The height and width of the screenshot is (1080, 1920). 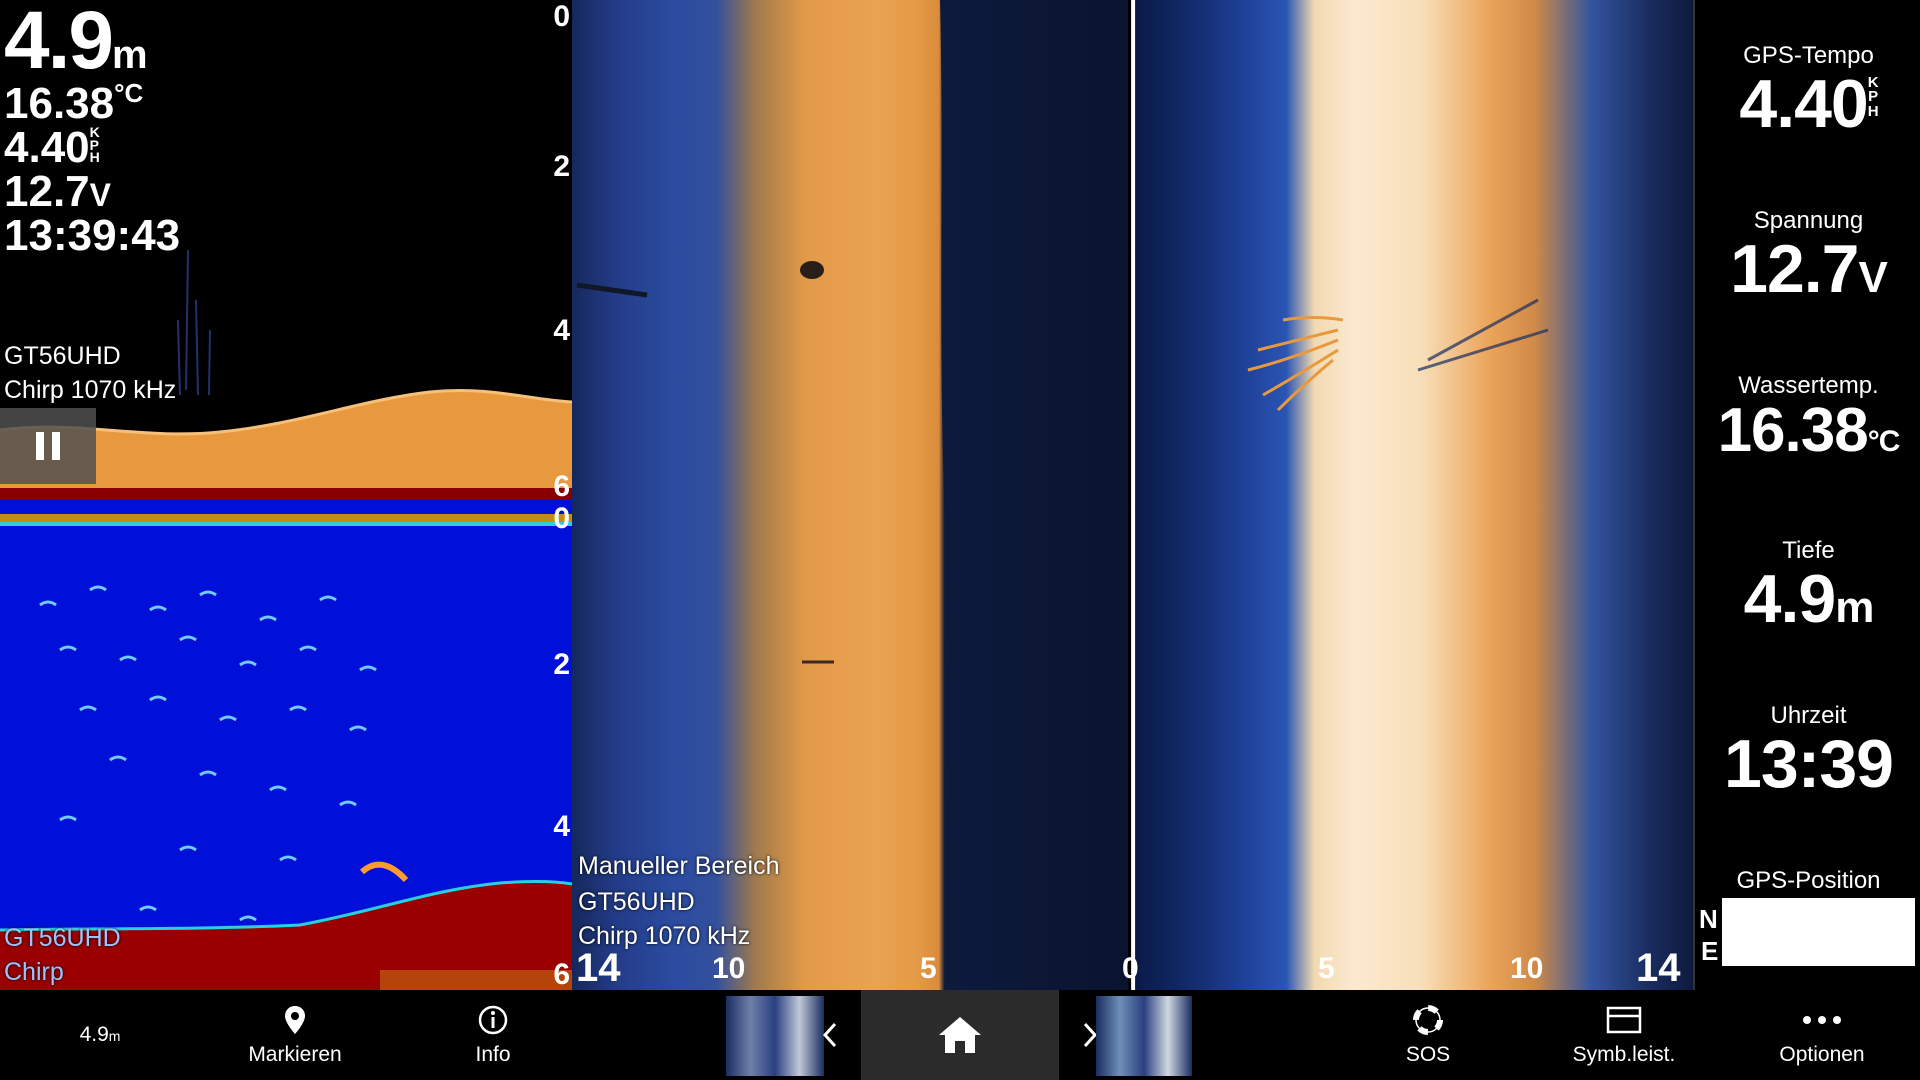 What do you see at coordinates (1624, 1054) in the screenshot?
I see `toolbar-label: Symb.leist.` at bounding box center [1624, 1054].